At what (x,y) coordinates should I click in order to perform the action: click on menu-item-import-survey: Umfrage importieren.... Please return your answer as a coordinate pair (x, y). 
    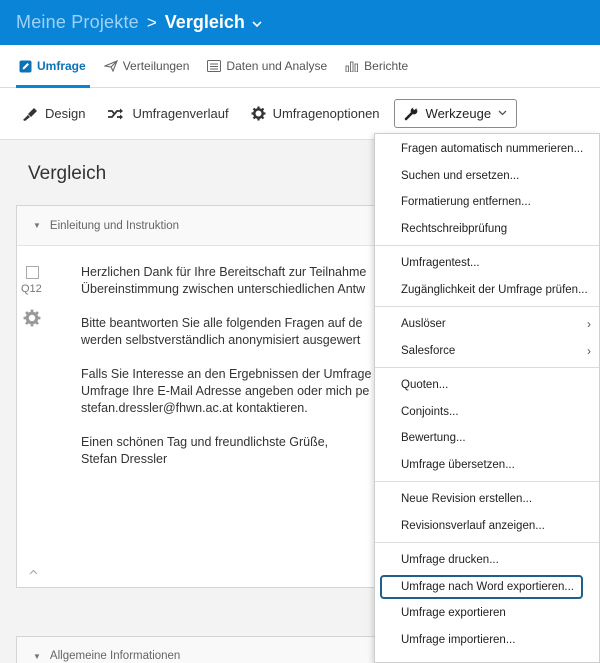
    Looking at the image, I should click on (487, 640).